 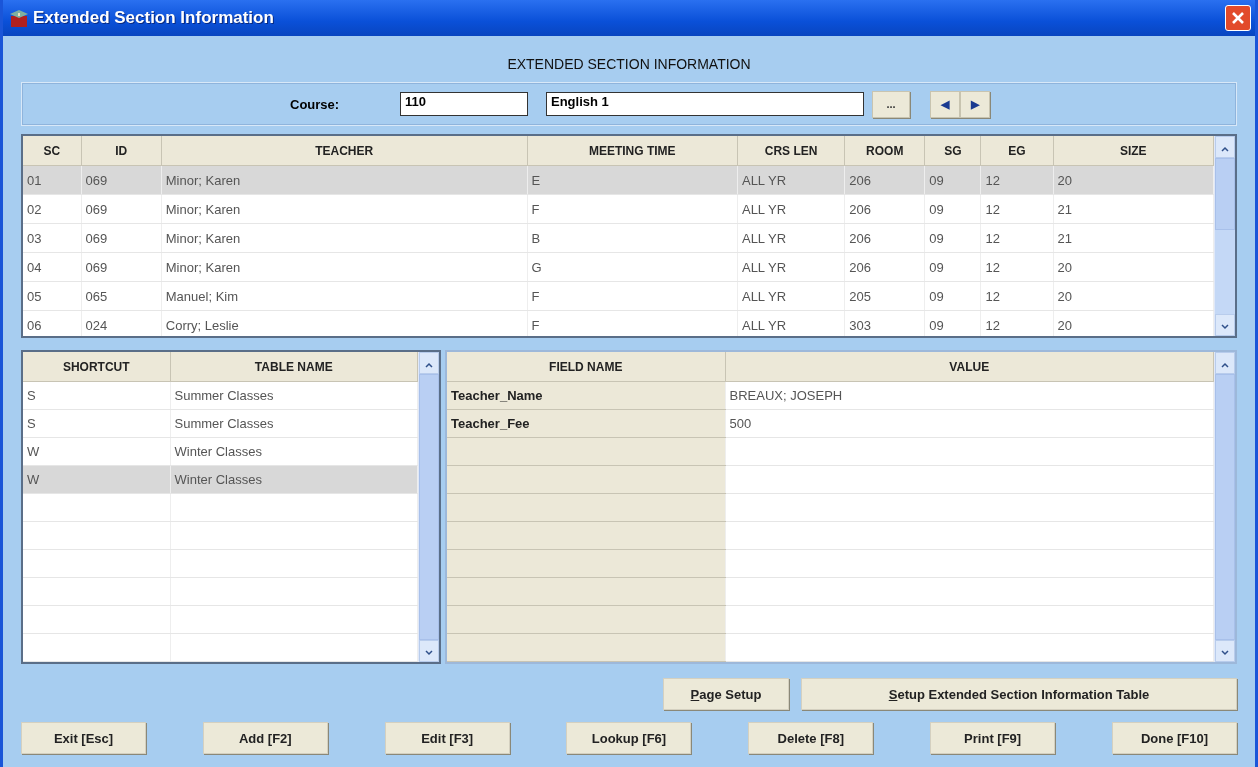 I want to click on action-button: Delete [F8], so click(x=811, y=738).